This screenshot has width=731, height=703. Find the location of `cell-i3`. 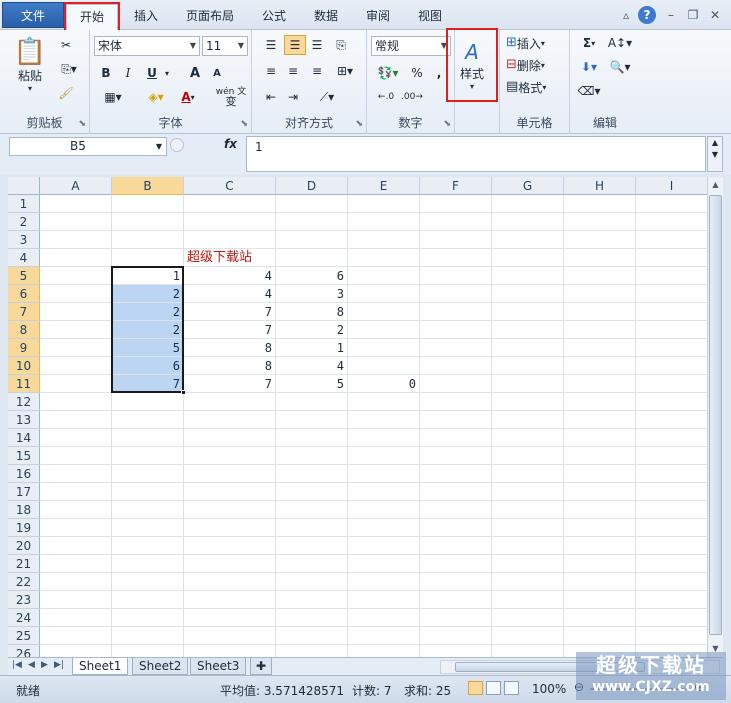

cell-i3 is located at coordinates (671, 240).